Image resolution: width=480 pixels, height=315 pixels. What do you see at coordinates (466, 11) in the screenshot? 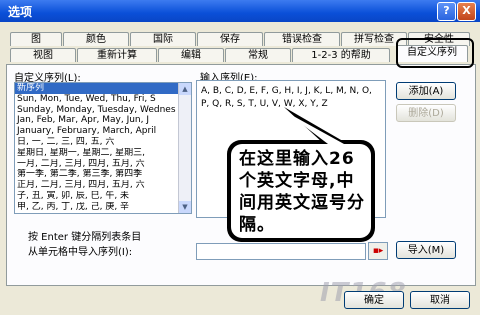
I see `close-button: X` at bounding box center [466, 11].